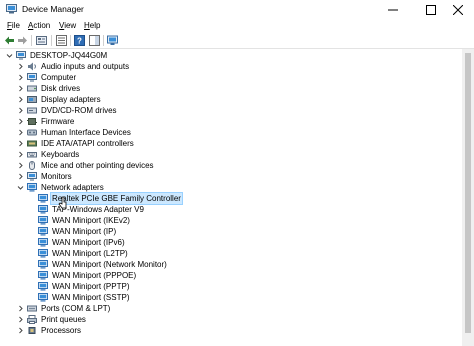  I want to click on tree-category: Print queues, so click(52, 319).